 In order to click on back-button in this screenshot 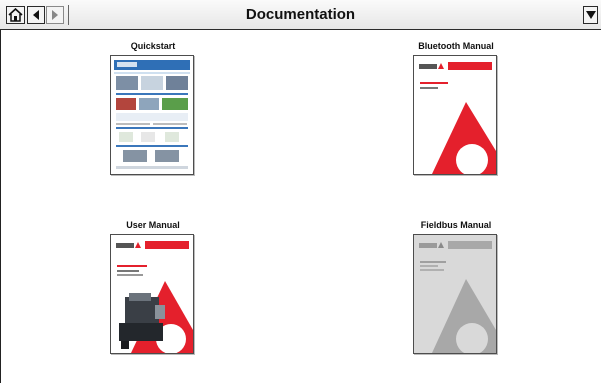, I will do `click(36, 15)`.